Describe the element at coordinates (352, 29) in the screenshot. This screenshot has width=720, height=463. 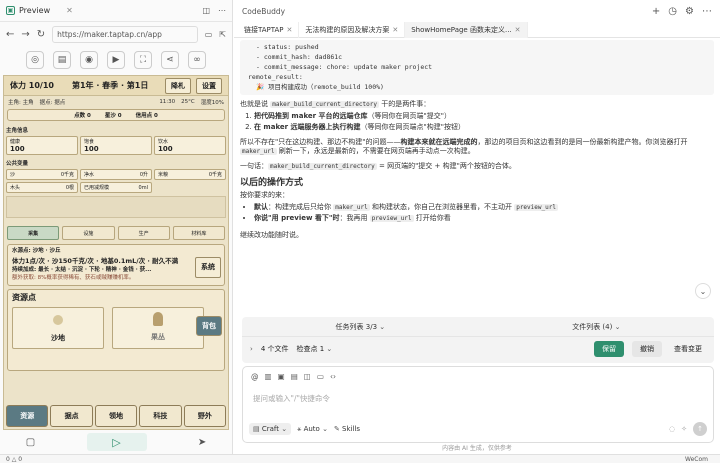
I see `tab-conversation: 无法构建的原因及解决方案 ✕` at that location.